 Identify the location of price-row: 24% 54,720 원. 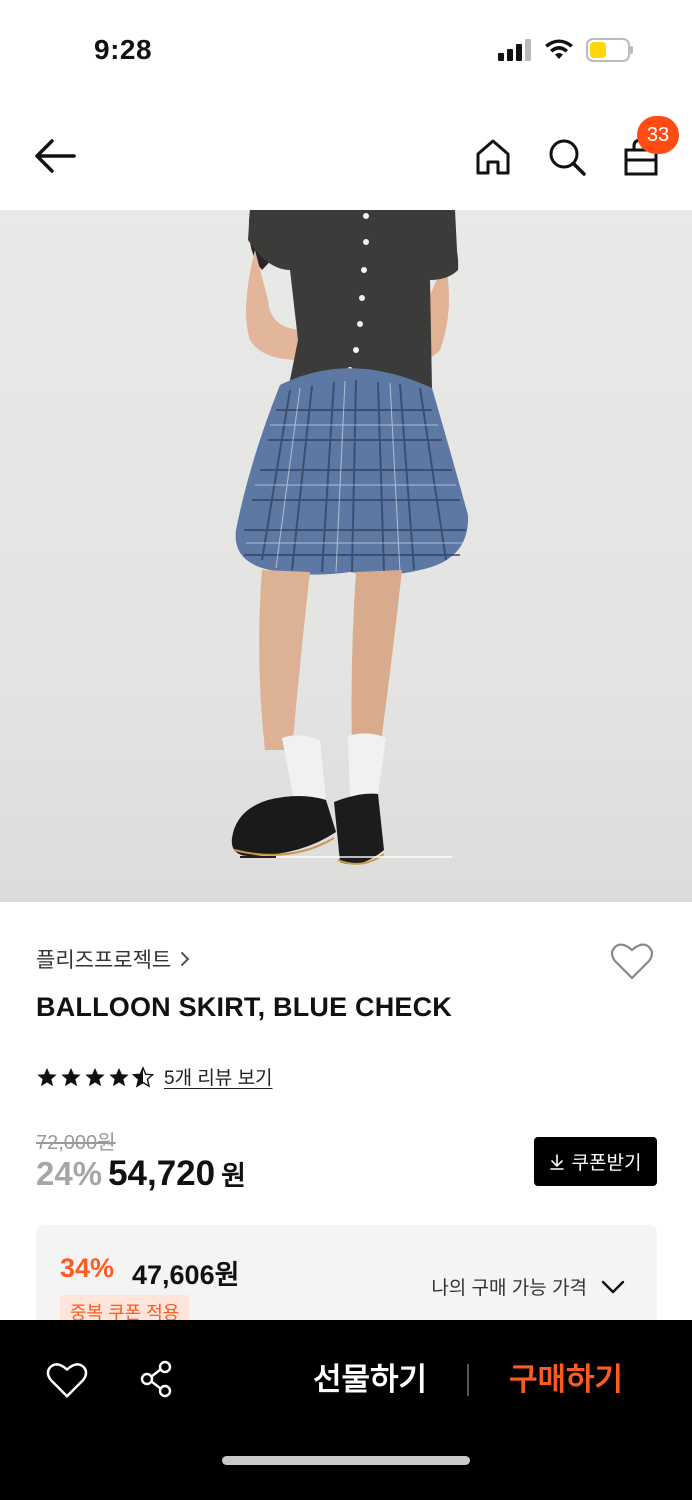
(141, 1174).